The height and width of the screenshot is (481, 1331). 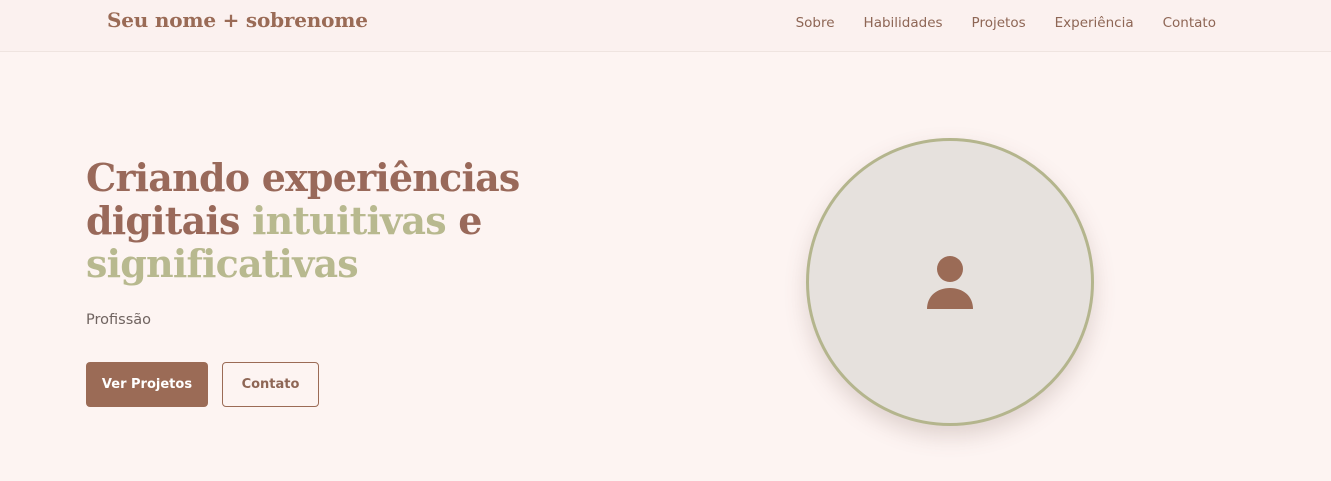 I want to click on hero-title-accent-significativas: significativas, so click(x=222, y=263).